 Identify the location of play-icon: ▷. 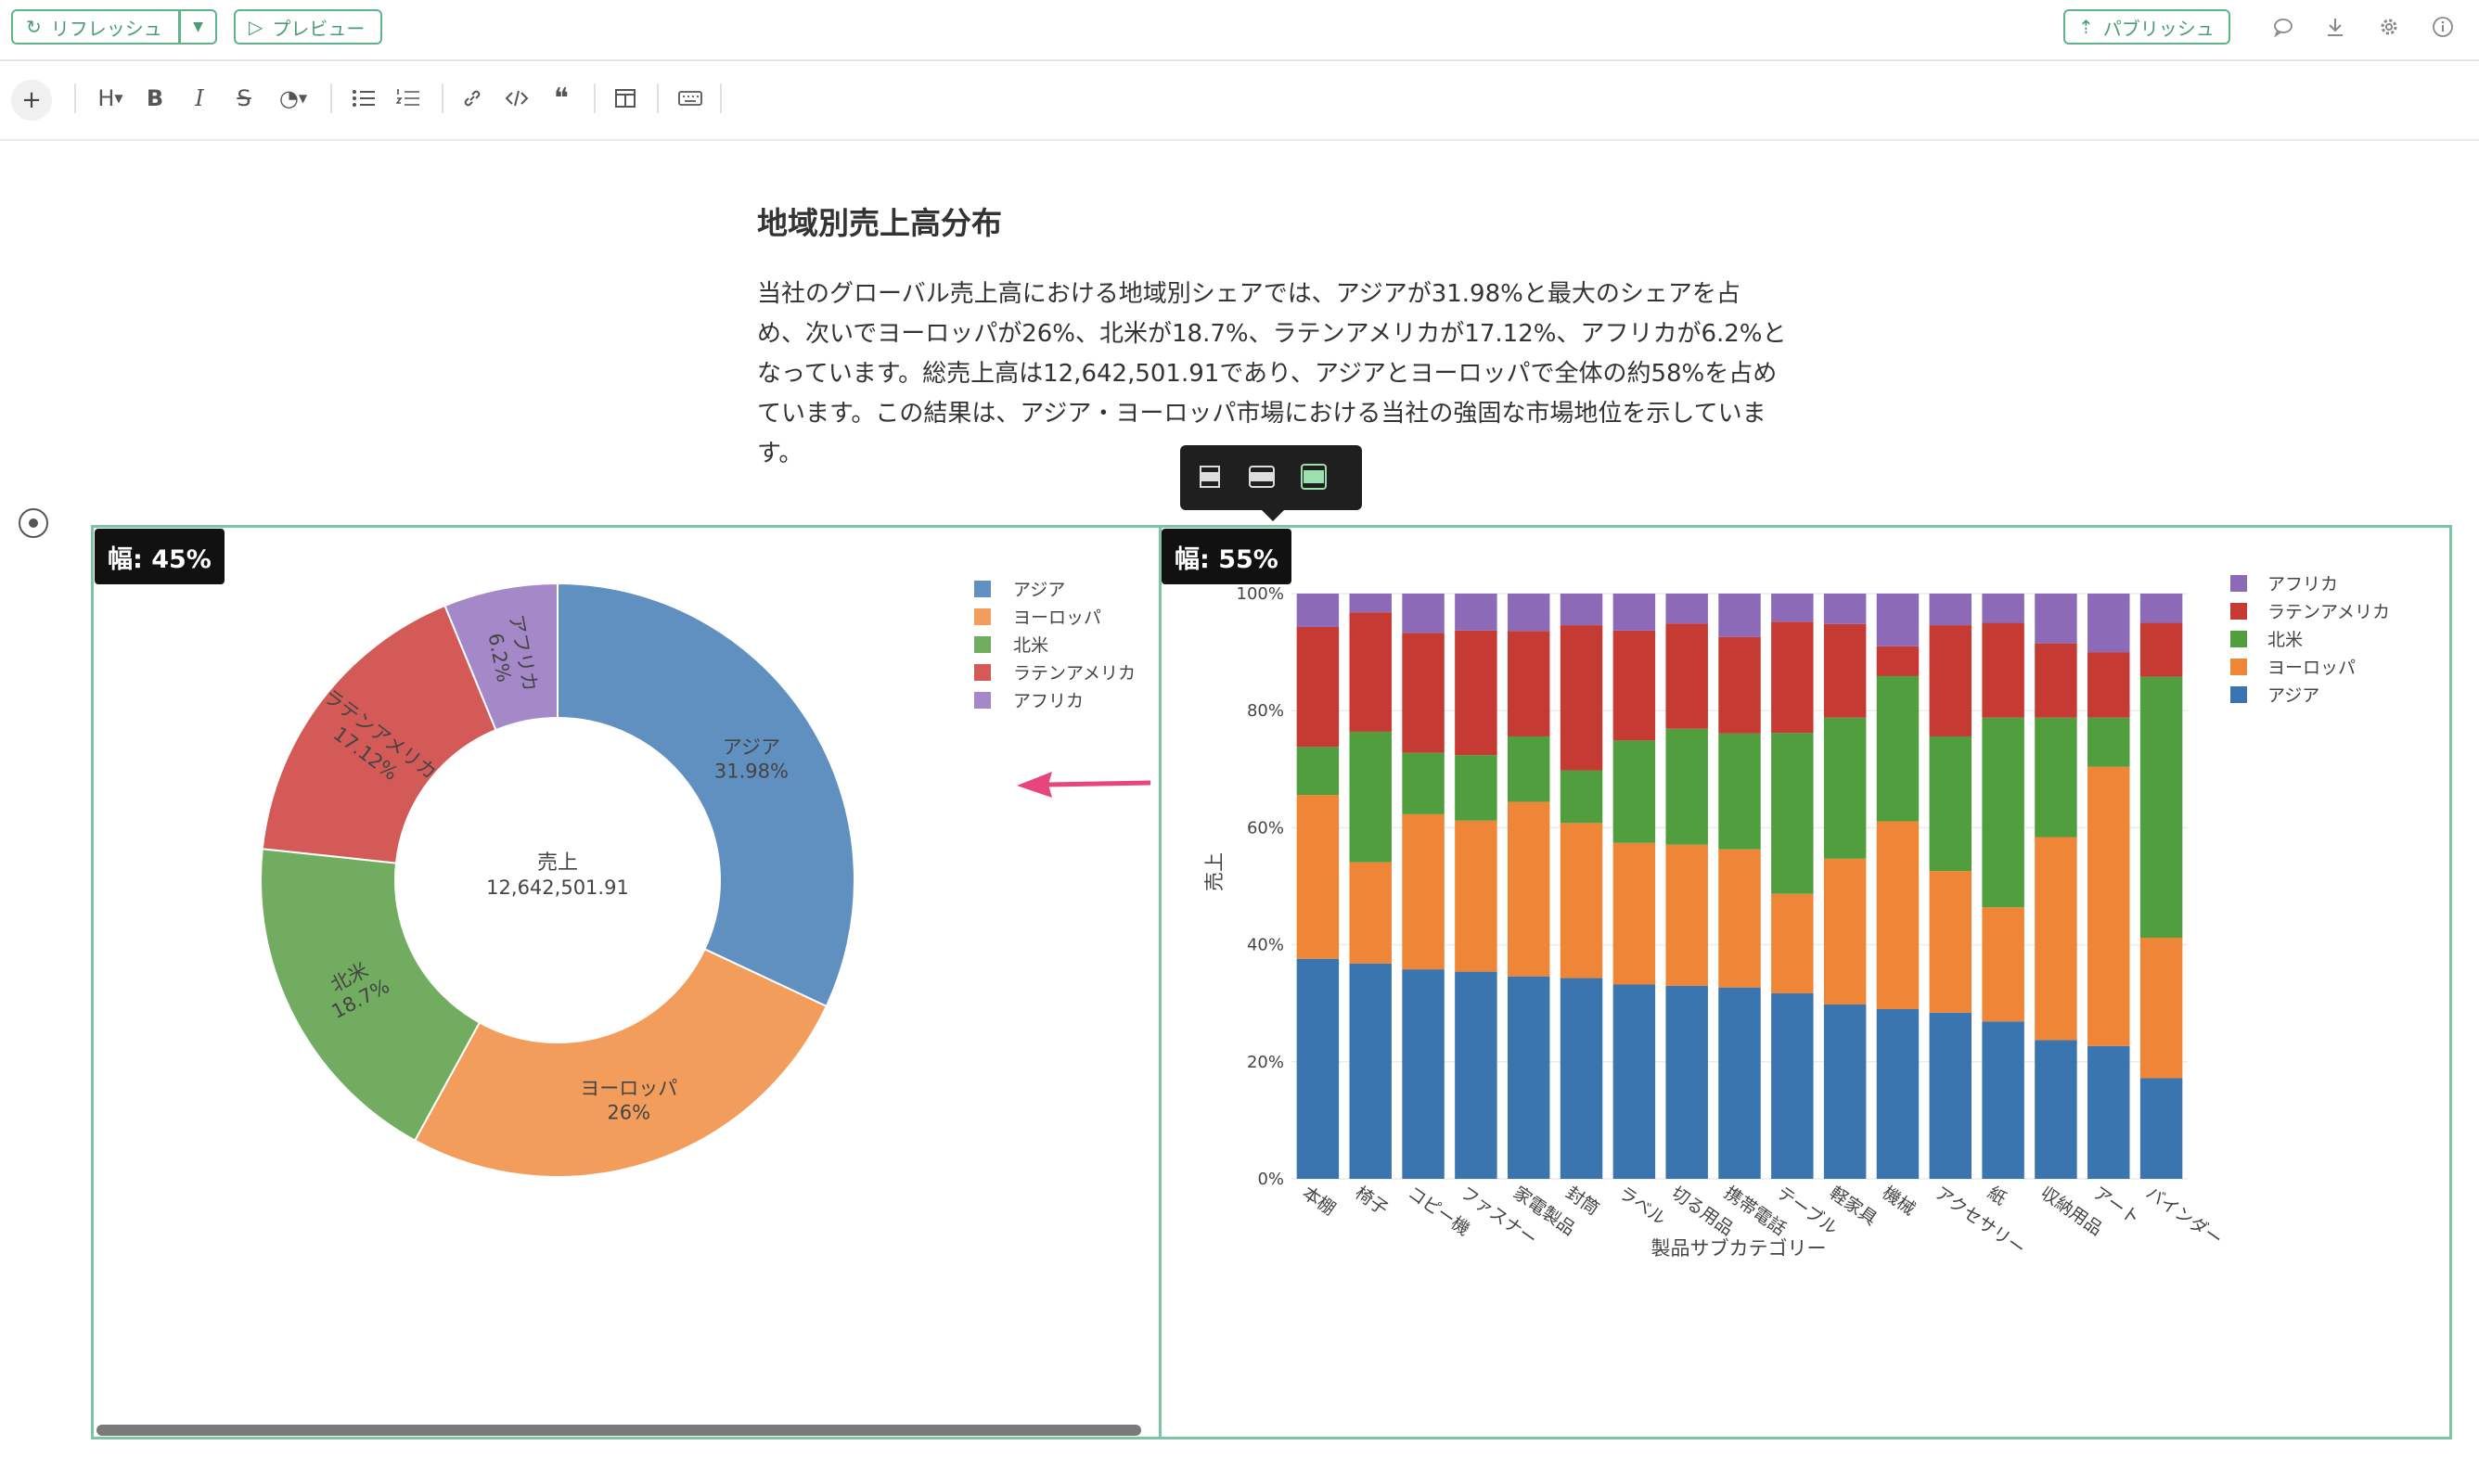
(256, 27).